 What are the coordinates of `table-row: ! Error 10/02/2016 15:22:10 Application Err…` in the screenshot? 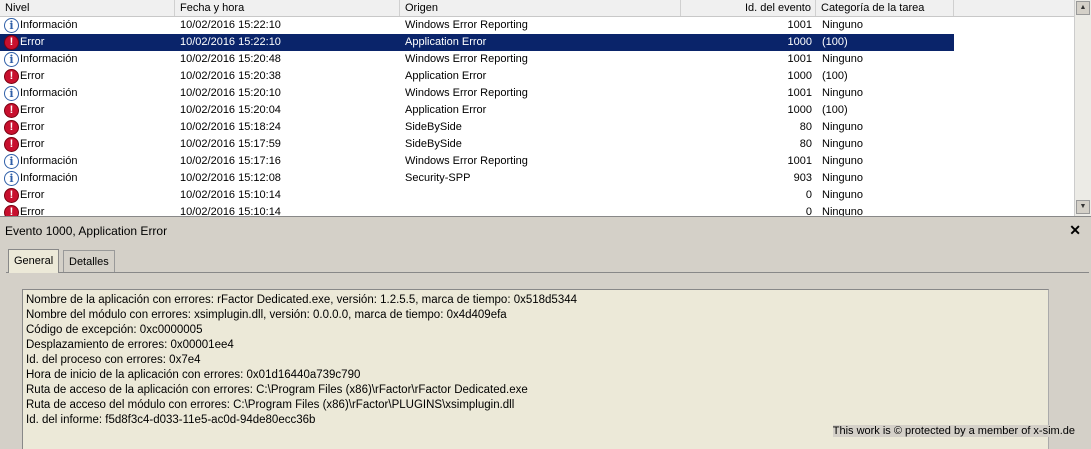 It's located at (477, 42).